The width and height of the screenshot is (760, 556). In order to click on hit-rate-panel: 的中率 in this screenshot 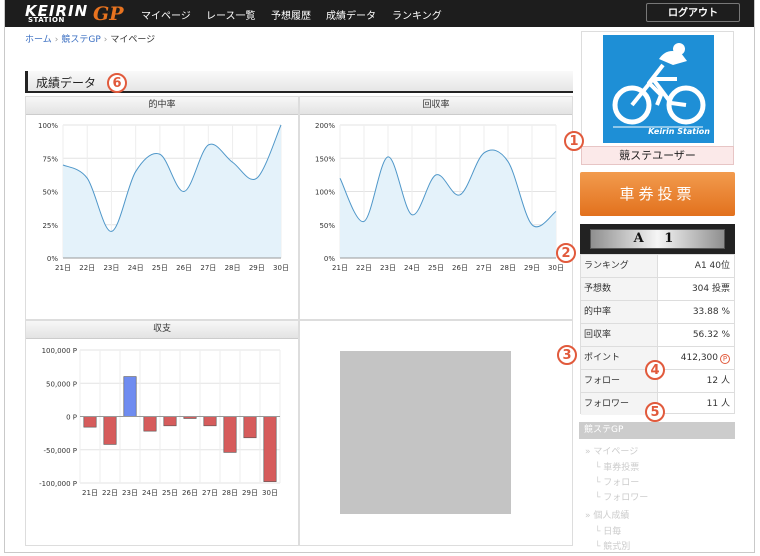, I will do `click(162, 208)`.